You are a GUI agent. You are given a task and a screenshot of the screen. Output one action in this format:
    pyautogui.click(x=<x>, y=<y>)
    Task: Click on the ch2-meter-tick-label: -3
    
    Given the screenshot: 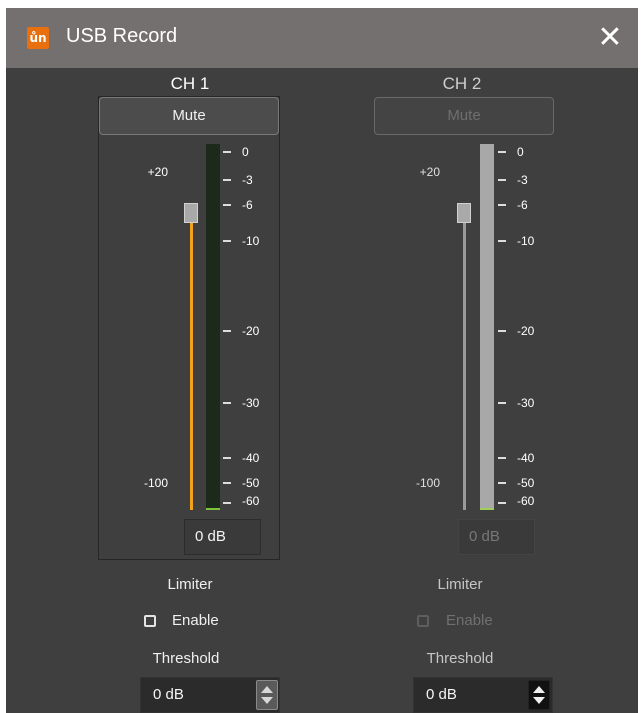 What is the action you would take?
    pyautogui.click(x=522, y=180)
    